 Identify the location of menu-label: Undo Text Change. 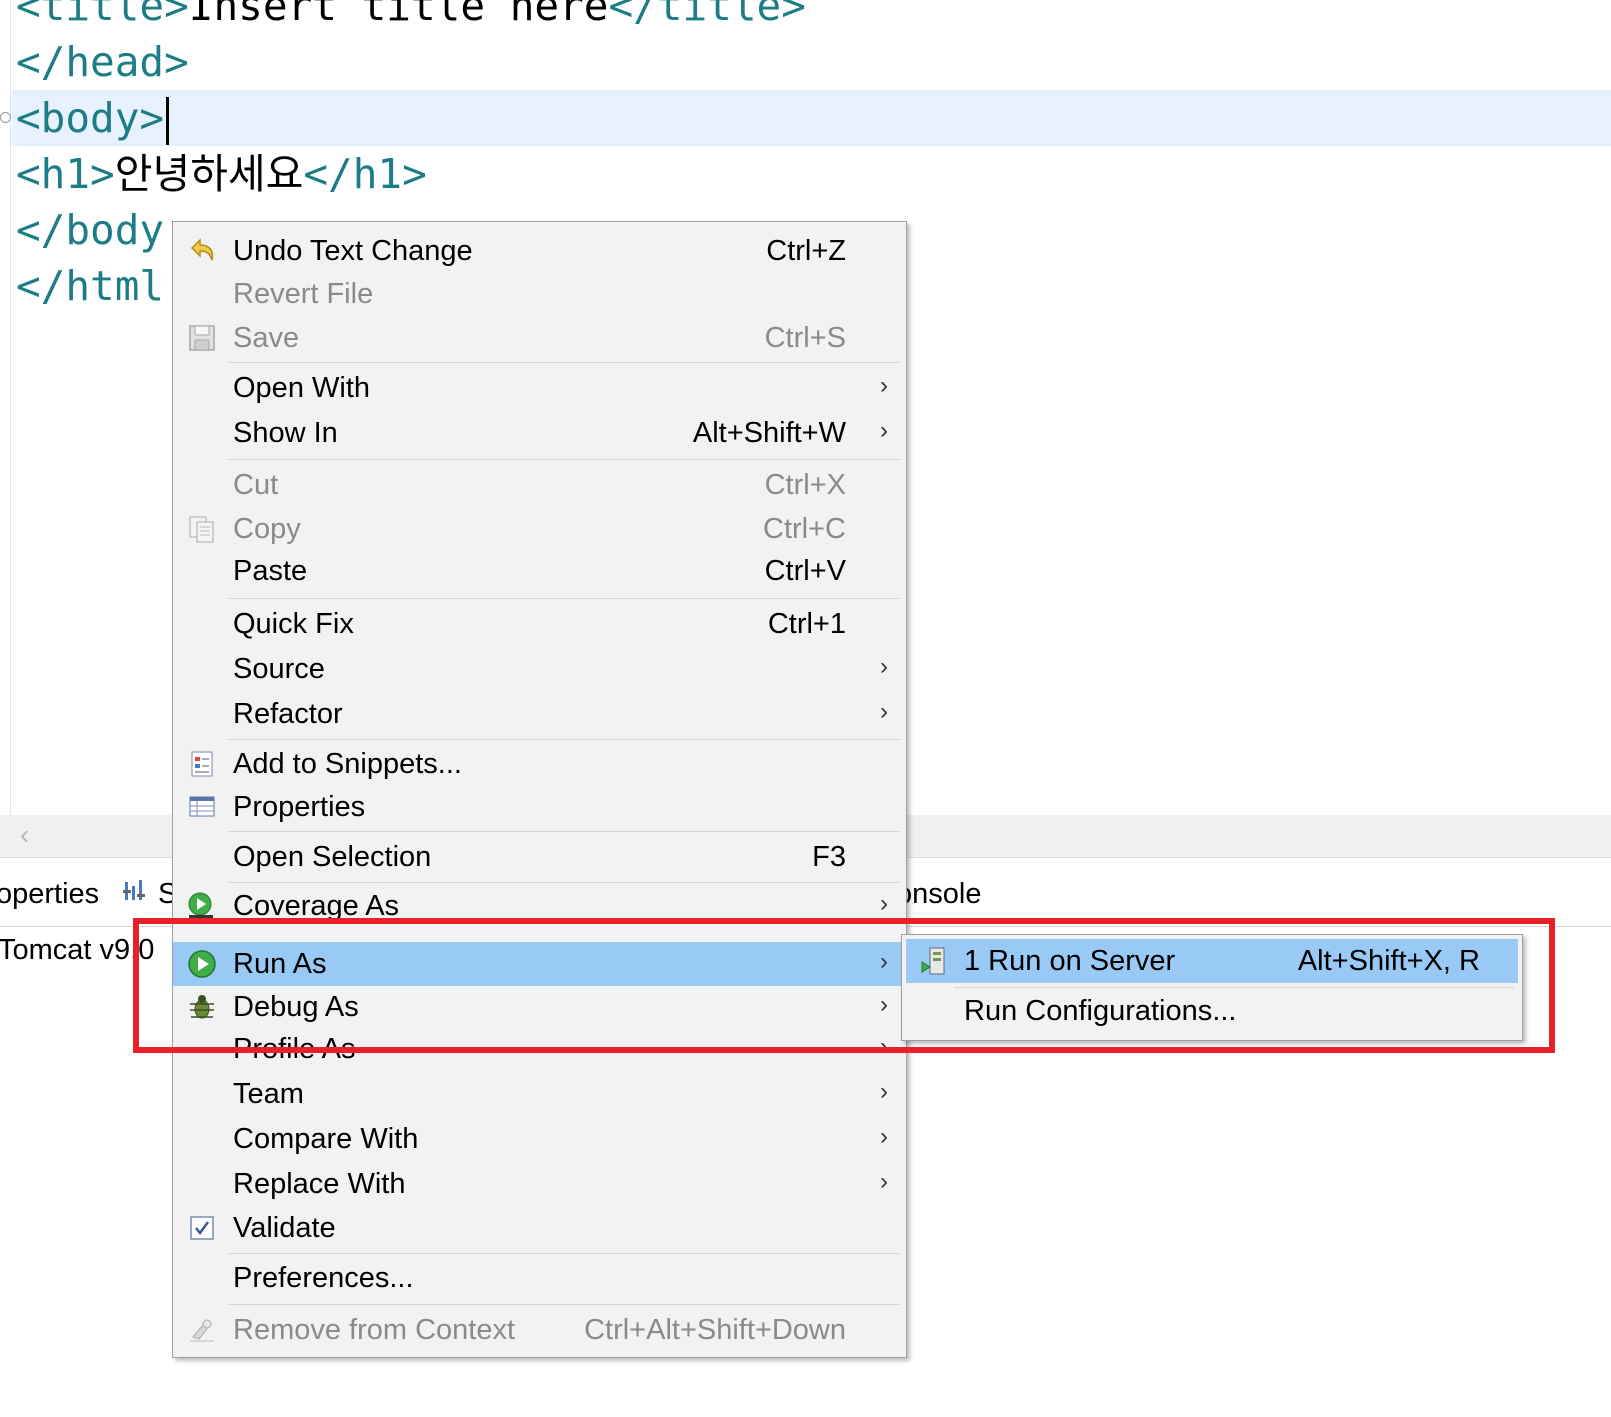
(353, 251).